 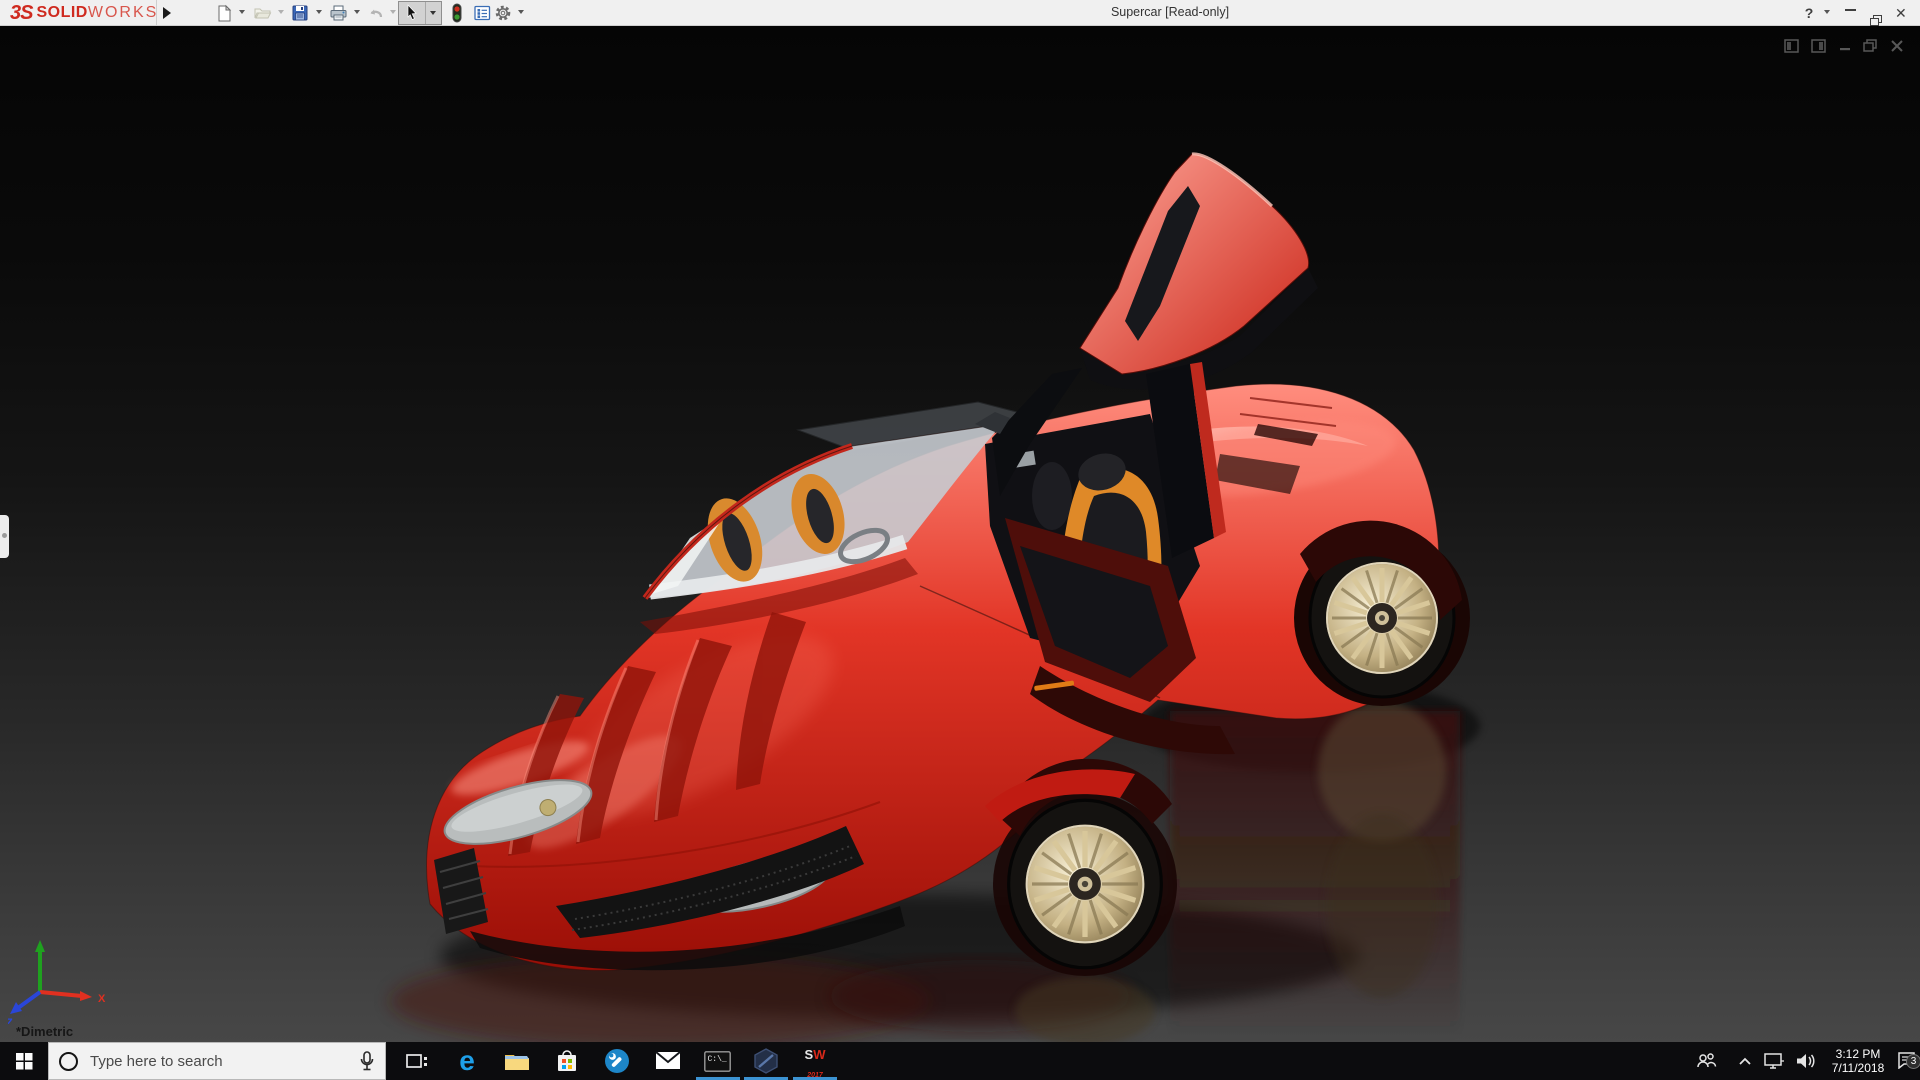 I want to click on file-explorer-icon, so click(x=517, y=1062).